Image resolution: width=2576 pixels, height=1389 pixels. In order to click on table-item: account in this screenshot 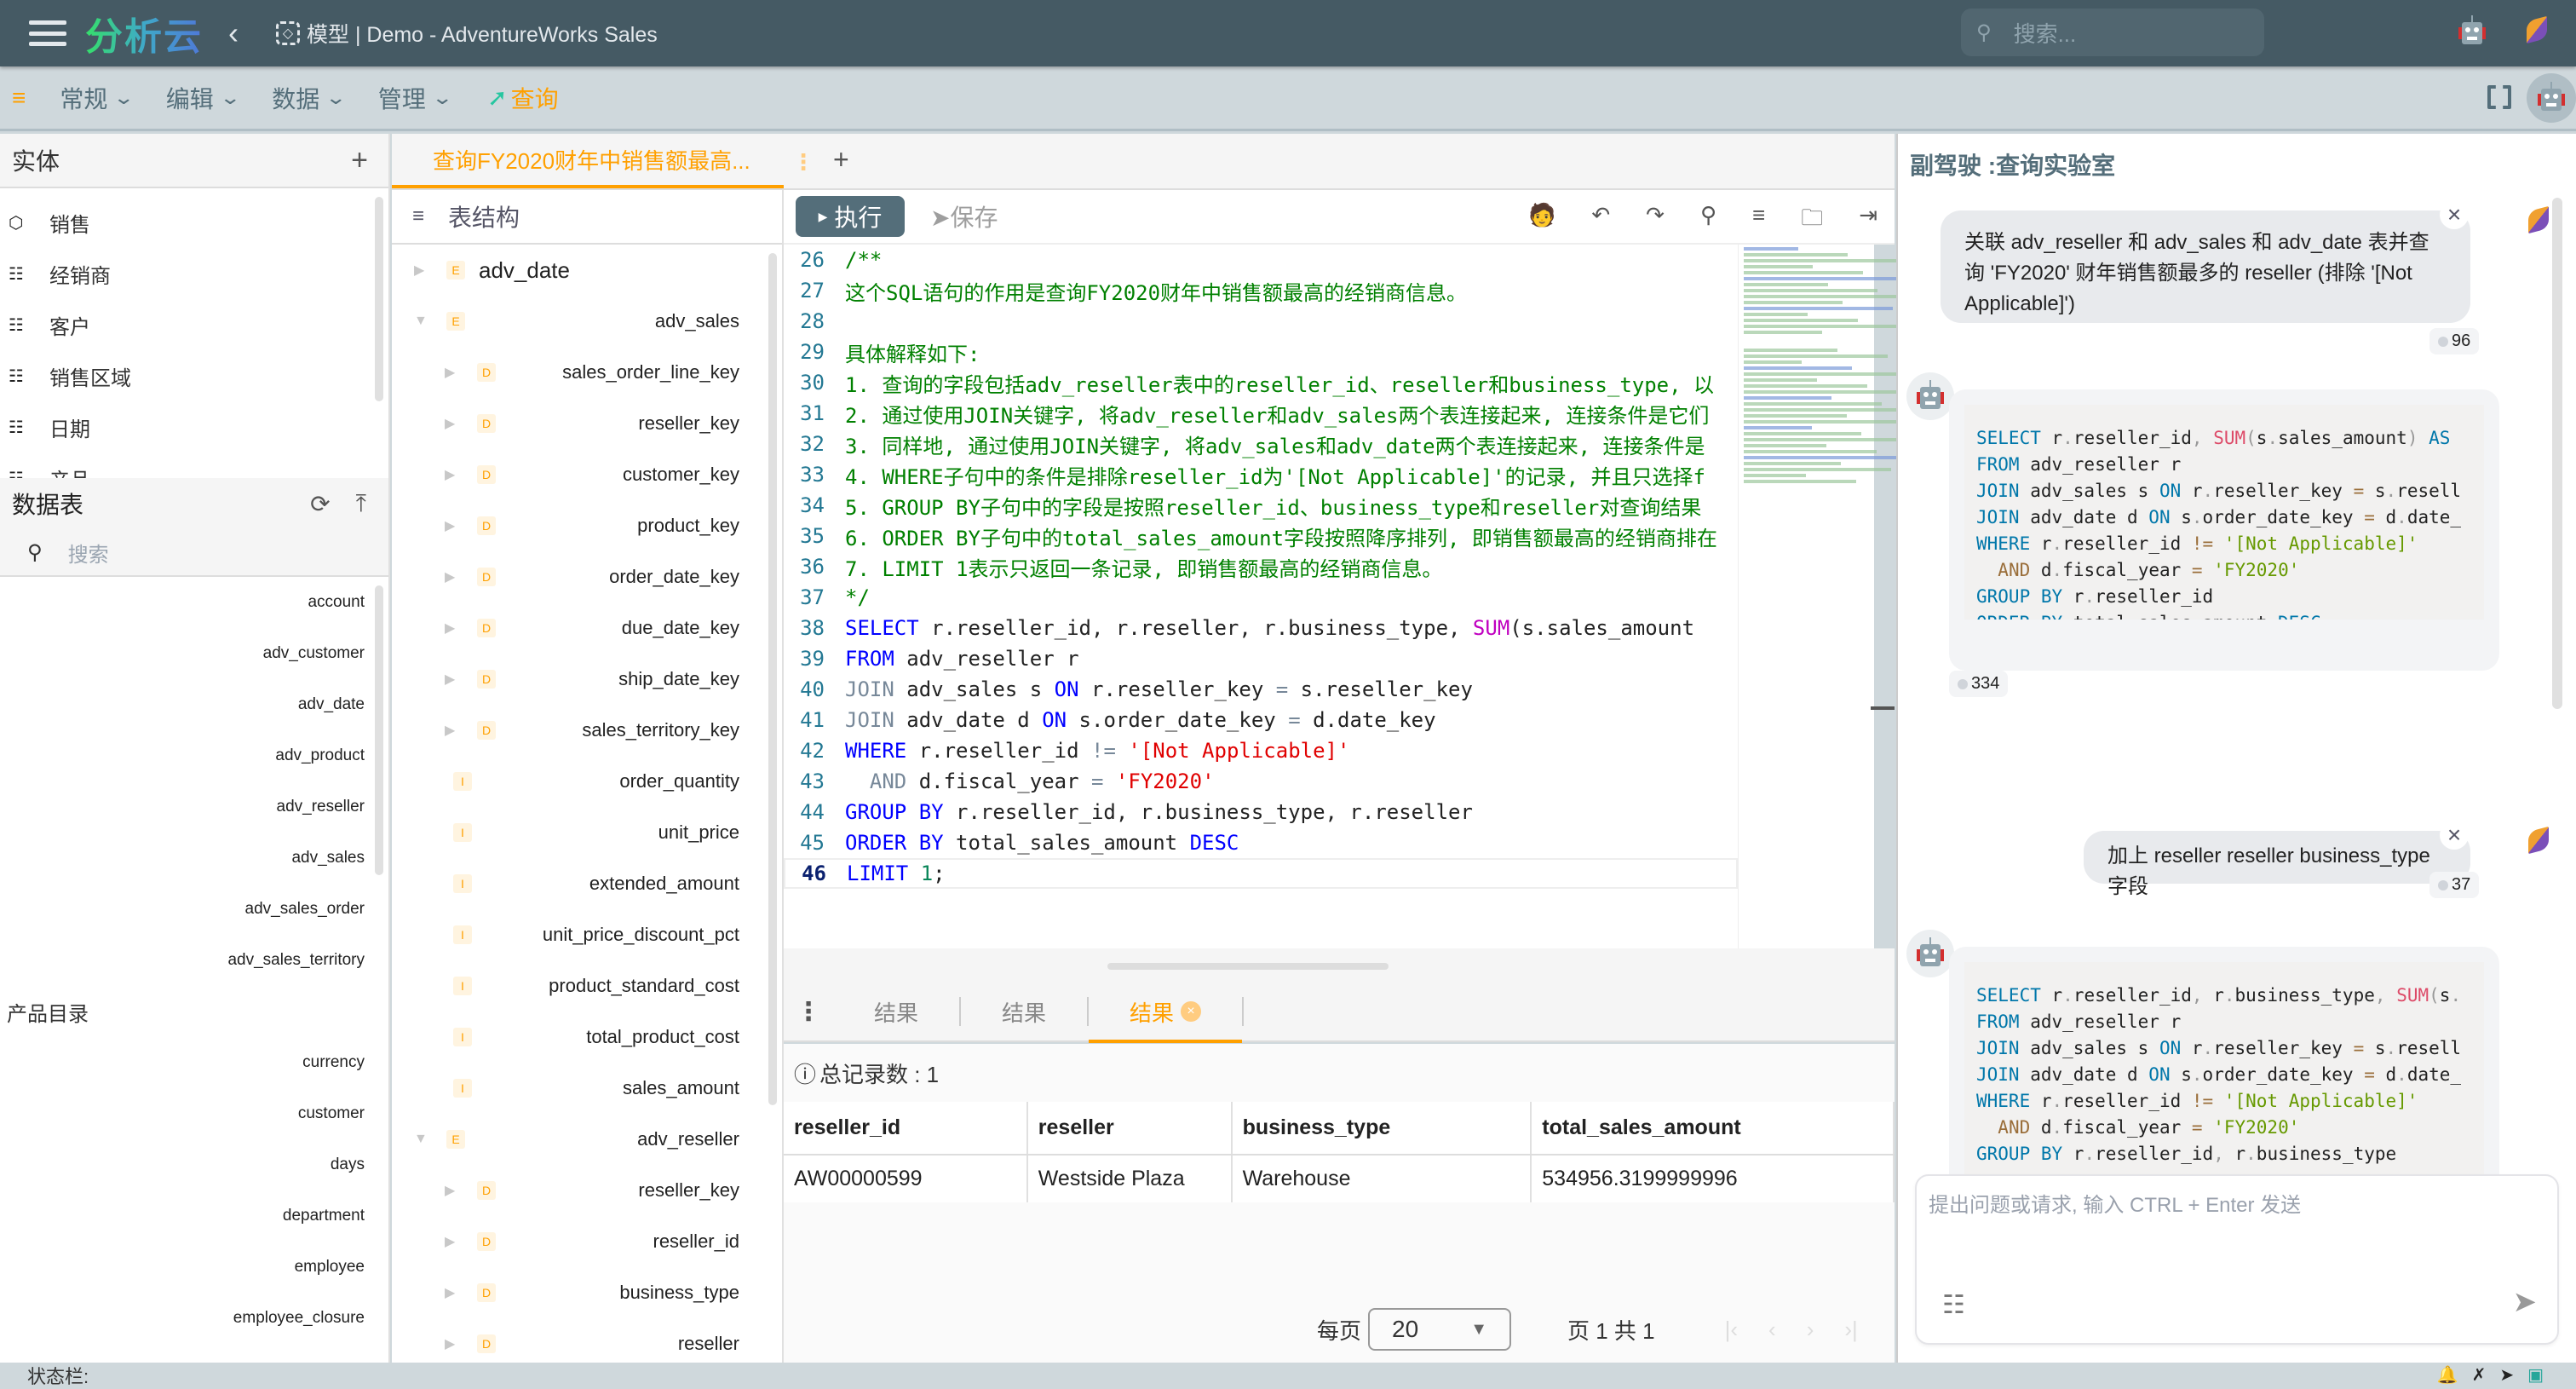, I will do `click(194, 602)`.